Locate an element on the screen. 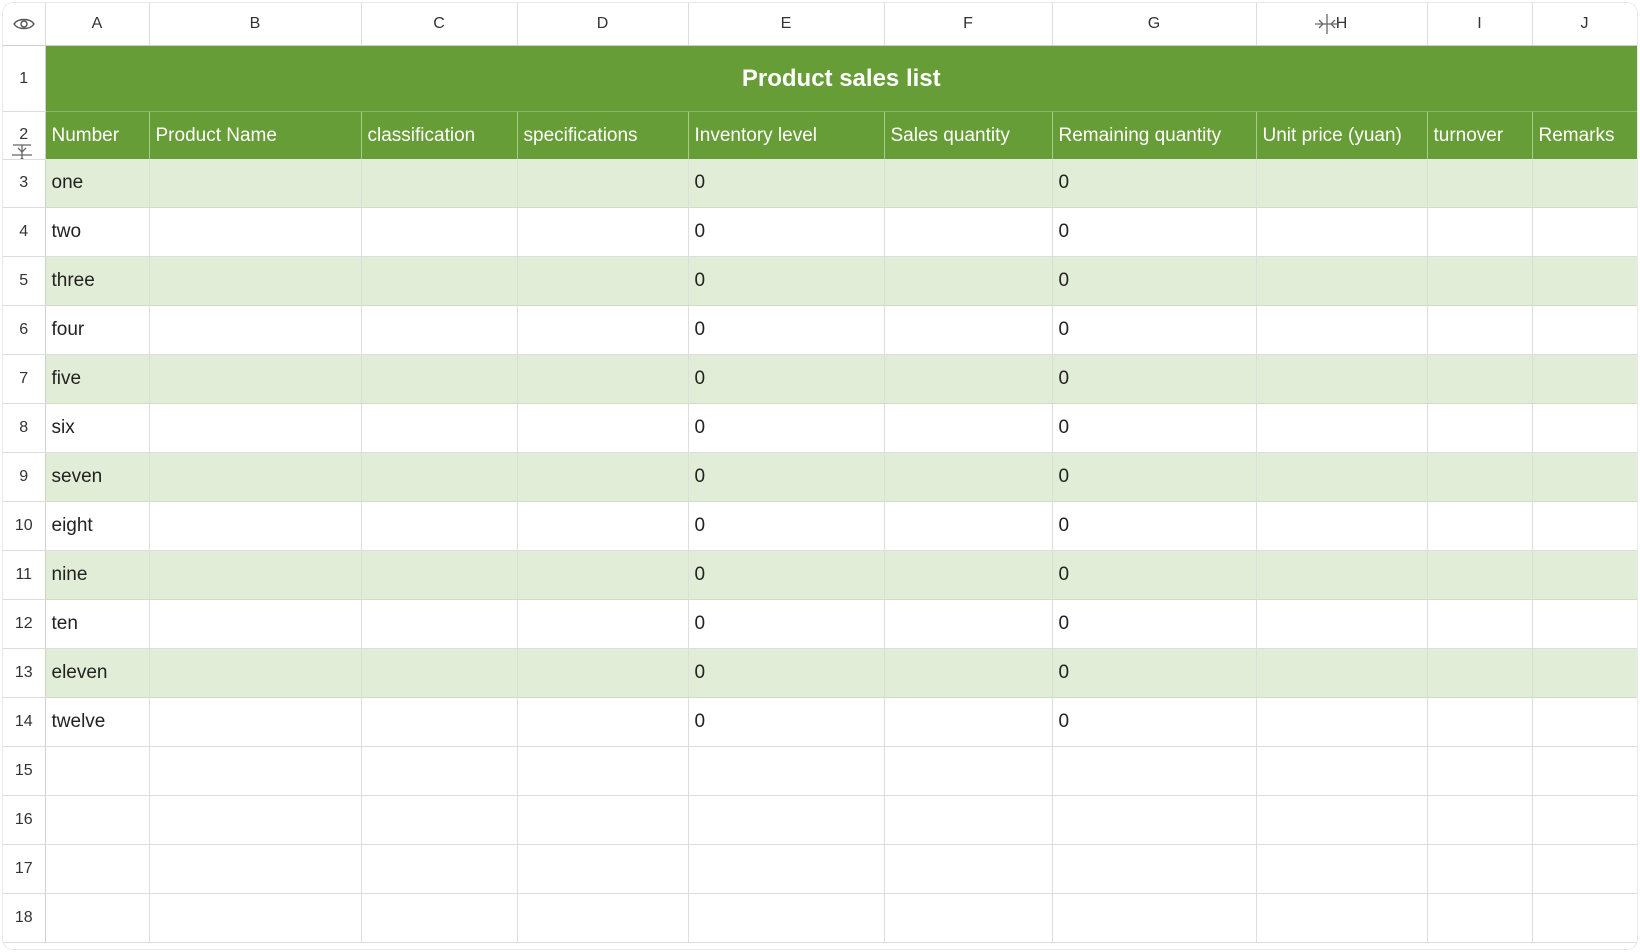  cell-number: nine is located at coordinates (97, 575).